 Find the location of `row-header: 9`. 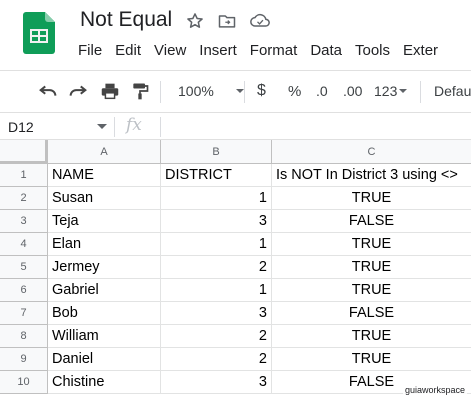

row-header: 9 is located at coordinates (24, 359).